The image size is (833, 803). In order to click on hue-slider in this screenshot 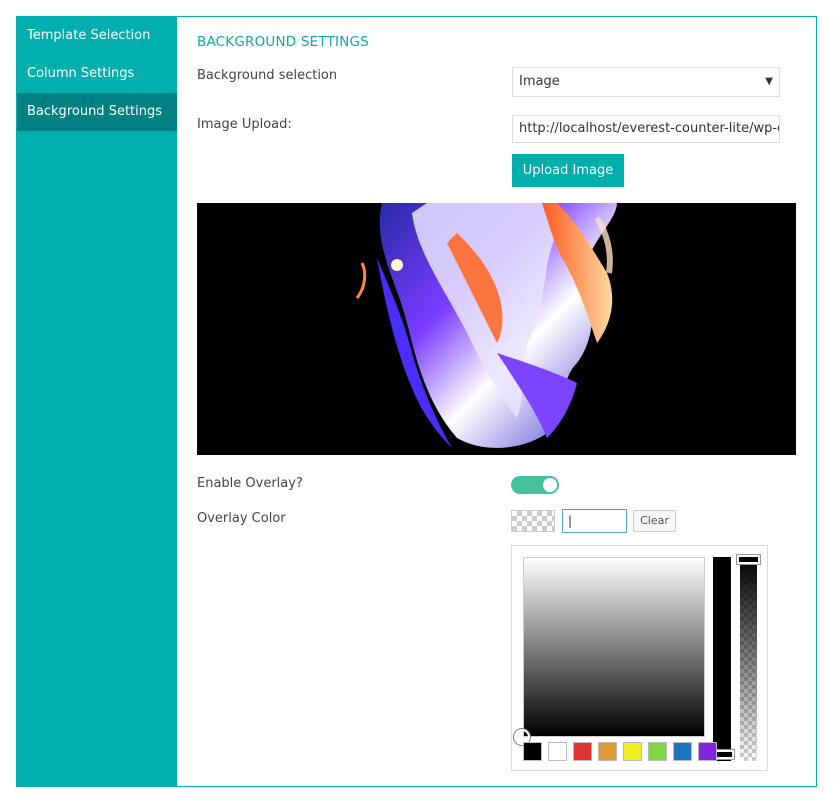, I will do `click(722, 659)`.